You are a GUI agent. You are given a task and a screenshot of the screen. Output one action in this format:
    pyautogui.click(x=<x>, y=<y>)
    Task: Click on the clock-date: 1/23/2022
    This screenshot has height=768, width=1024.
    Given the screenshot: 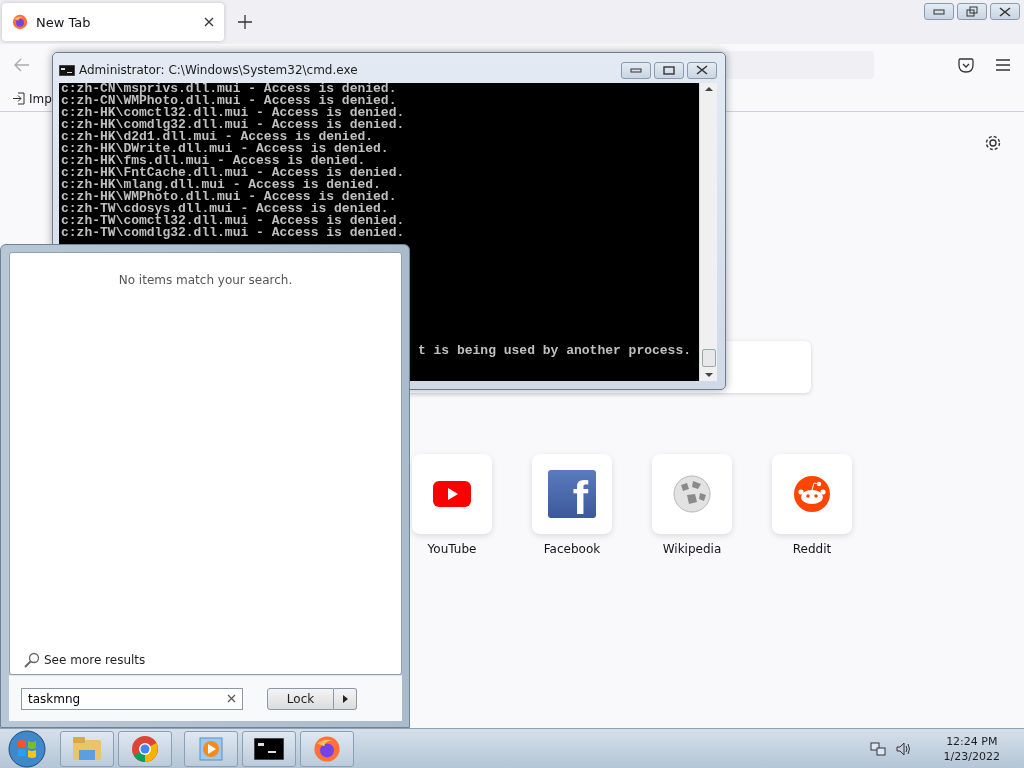 What is the action you would take?
    pyautogui.click(x=971, y=756)
    